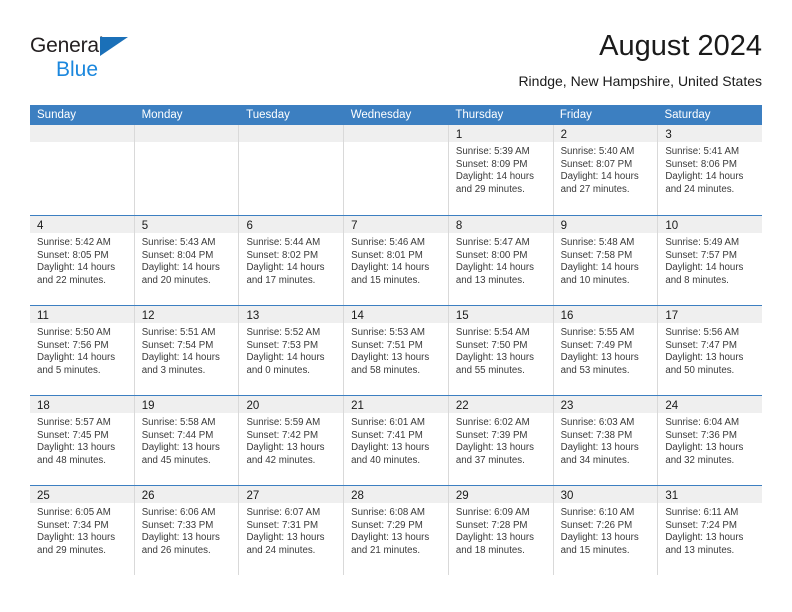 Image resolution: width=792 pixels, height=612 pixels. Describe the element at coordinates (710, 314) in the screenshot. I see `day-number-band: 17` at that location.